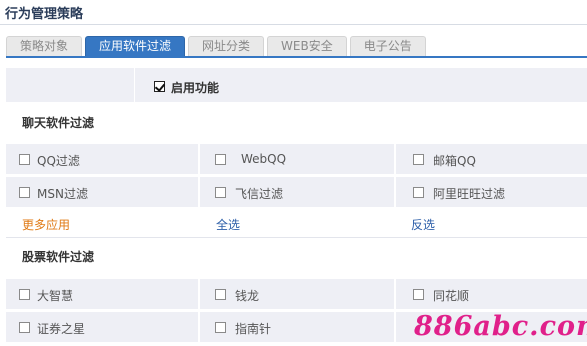 This screenshot has height=346, width=587. I want to click on option-qq: QQ过滤, so click(102, 159).